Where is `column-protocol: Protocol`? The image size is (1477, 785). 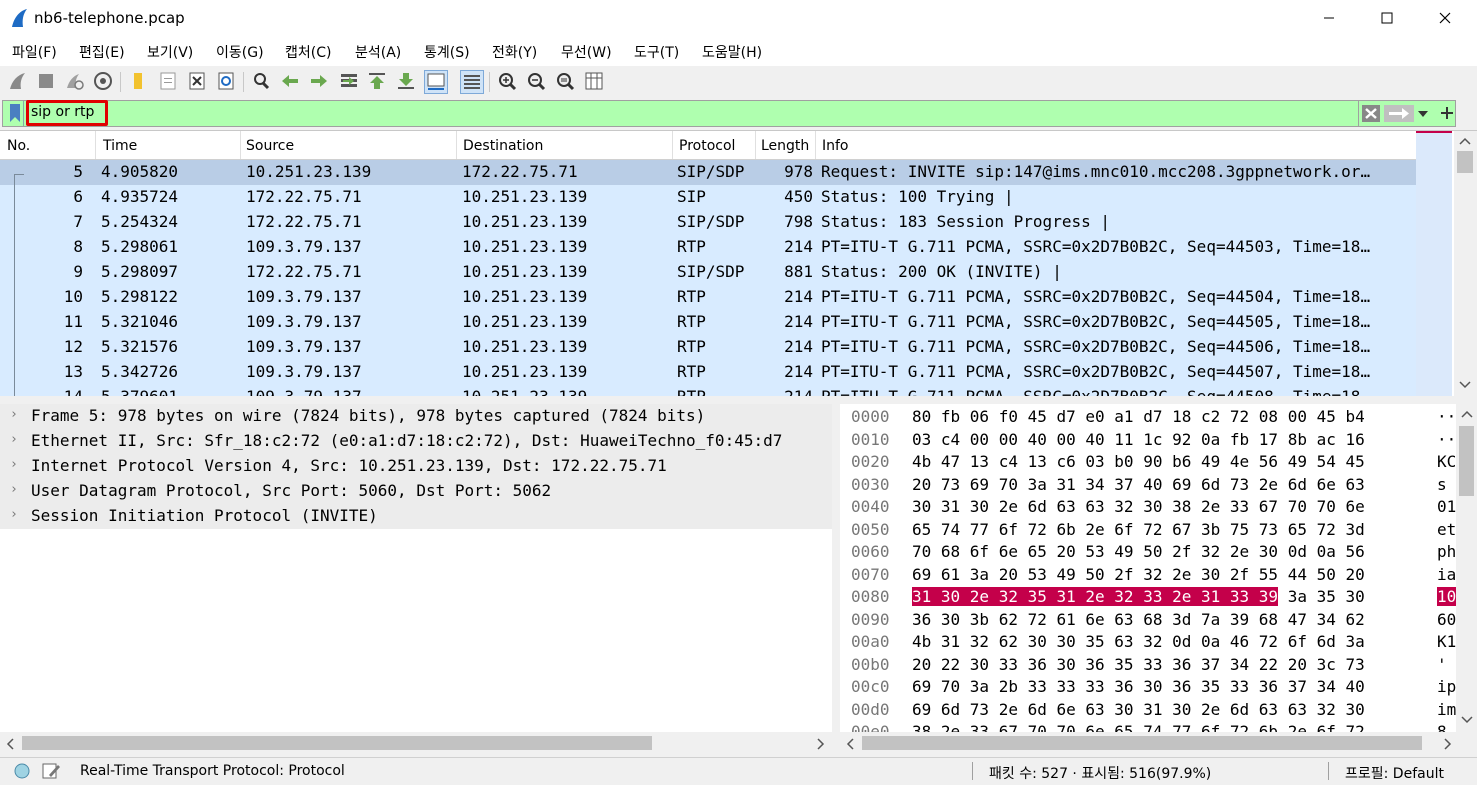 column-protocol: Protocol is located at coordinates (707, 146).